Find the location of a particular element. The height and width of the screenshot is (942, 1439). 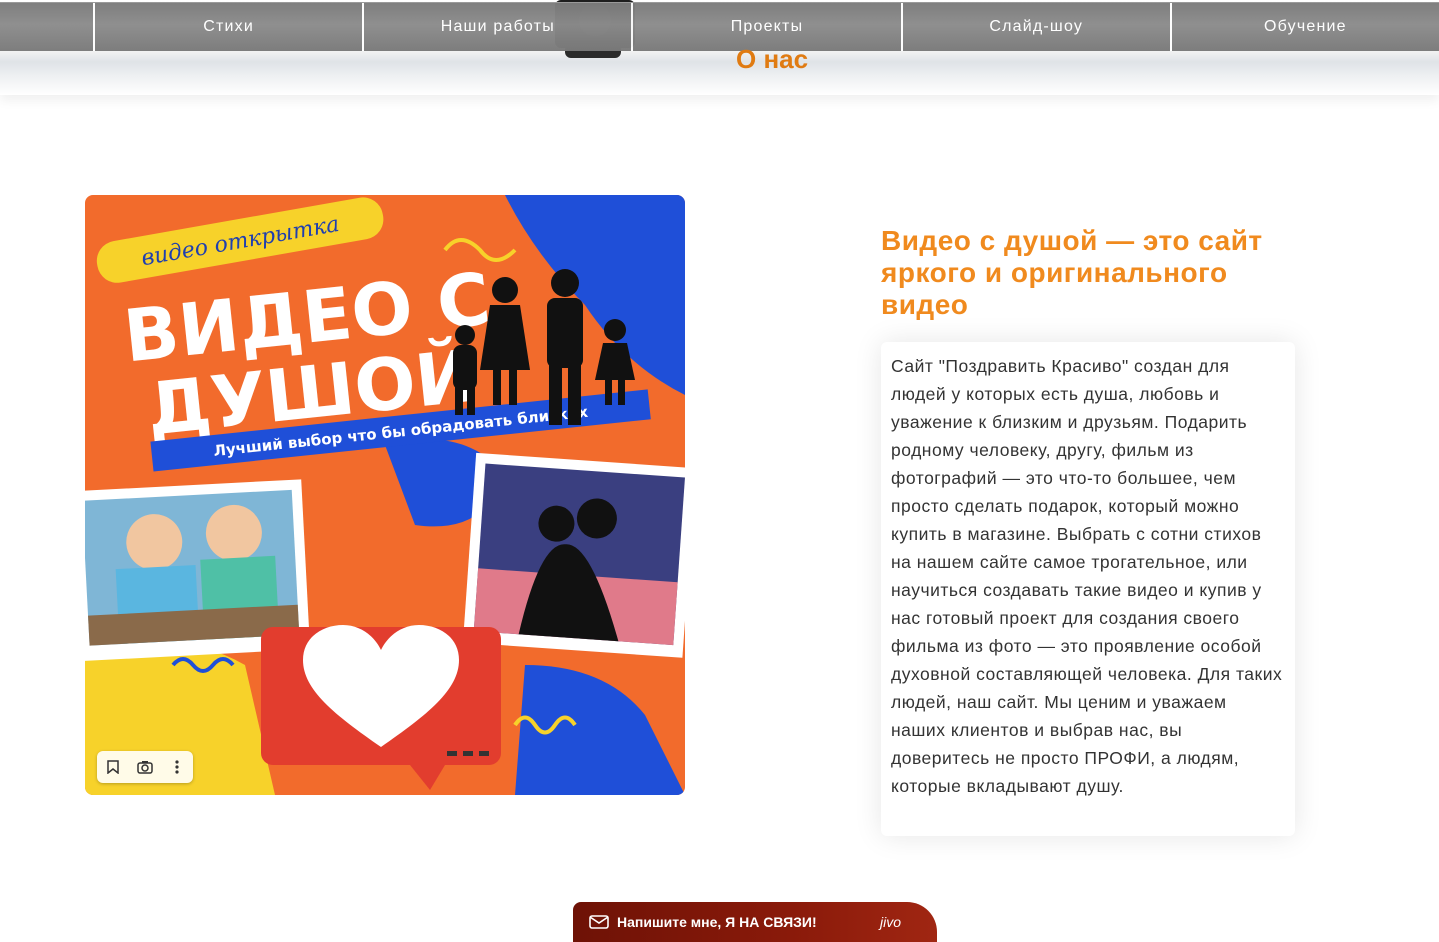

chat-widget-label: Напишите мне, Я НА СВЯЗИ! is located at coordinates (717, 922).